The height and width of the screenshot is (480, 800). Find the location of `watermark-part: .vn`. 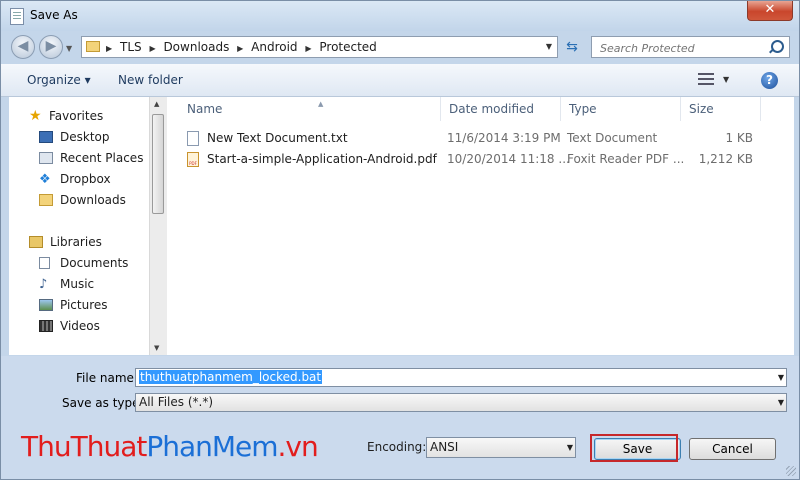

watermark-part: .vn is located at coordinates (298, 446).